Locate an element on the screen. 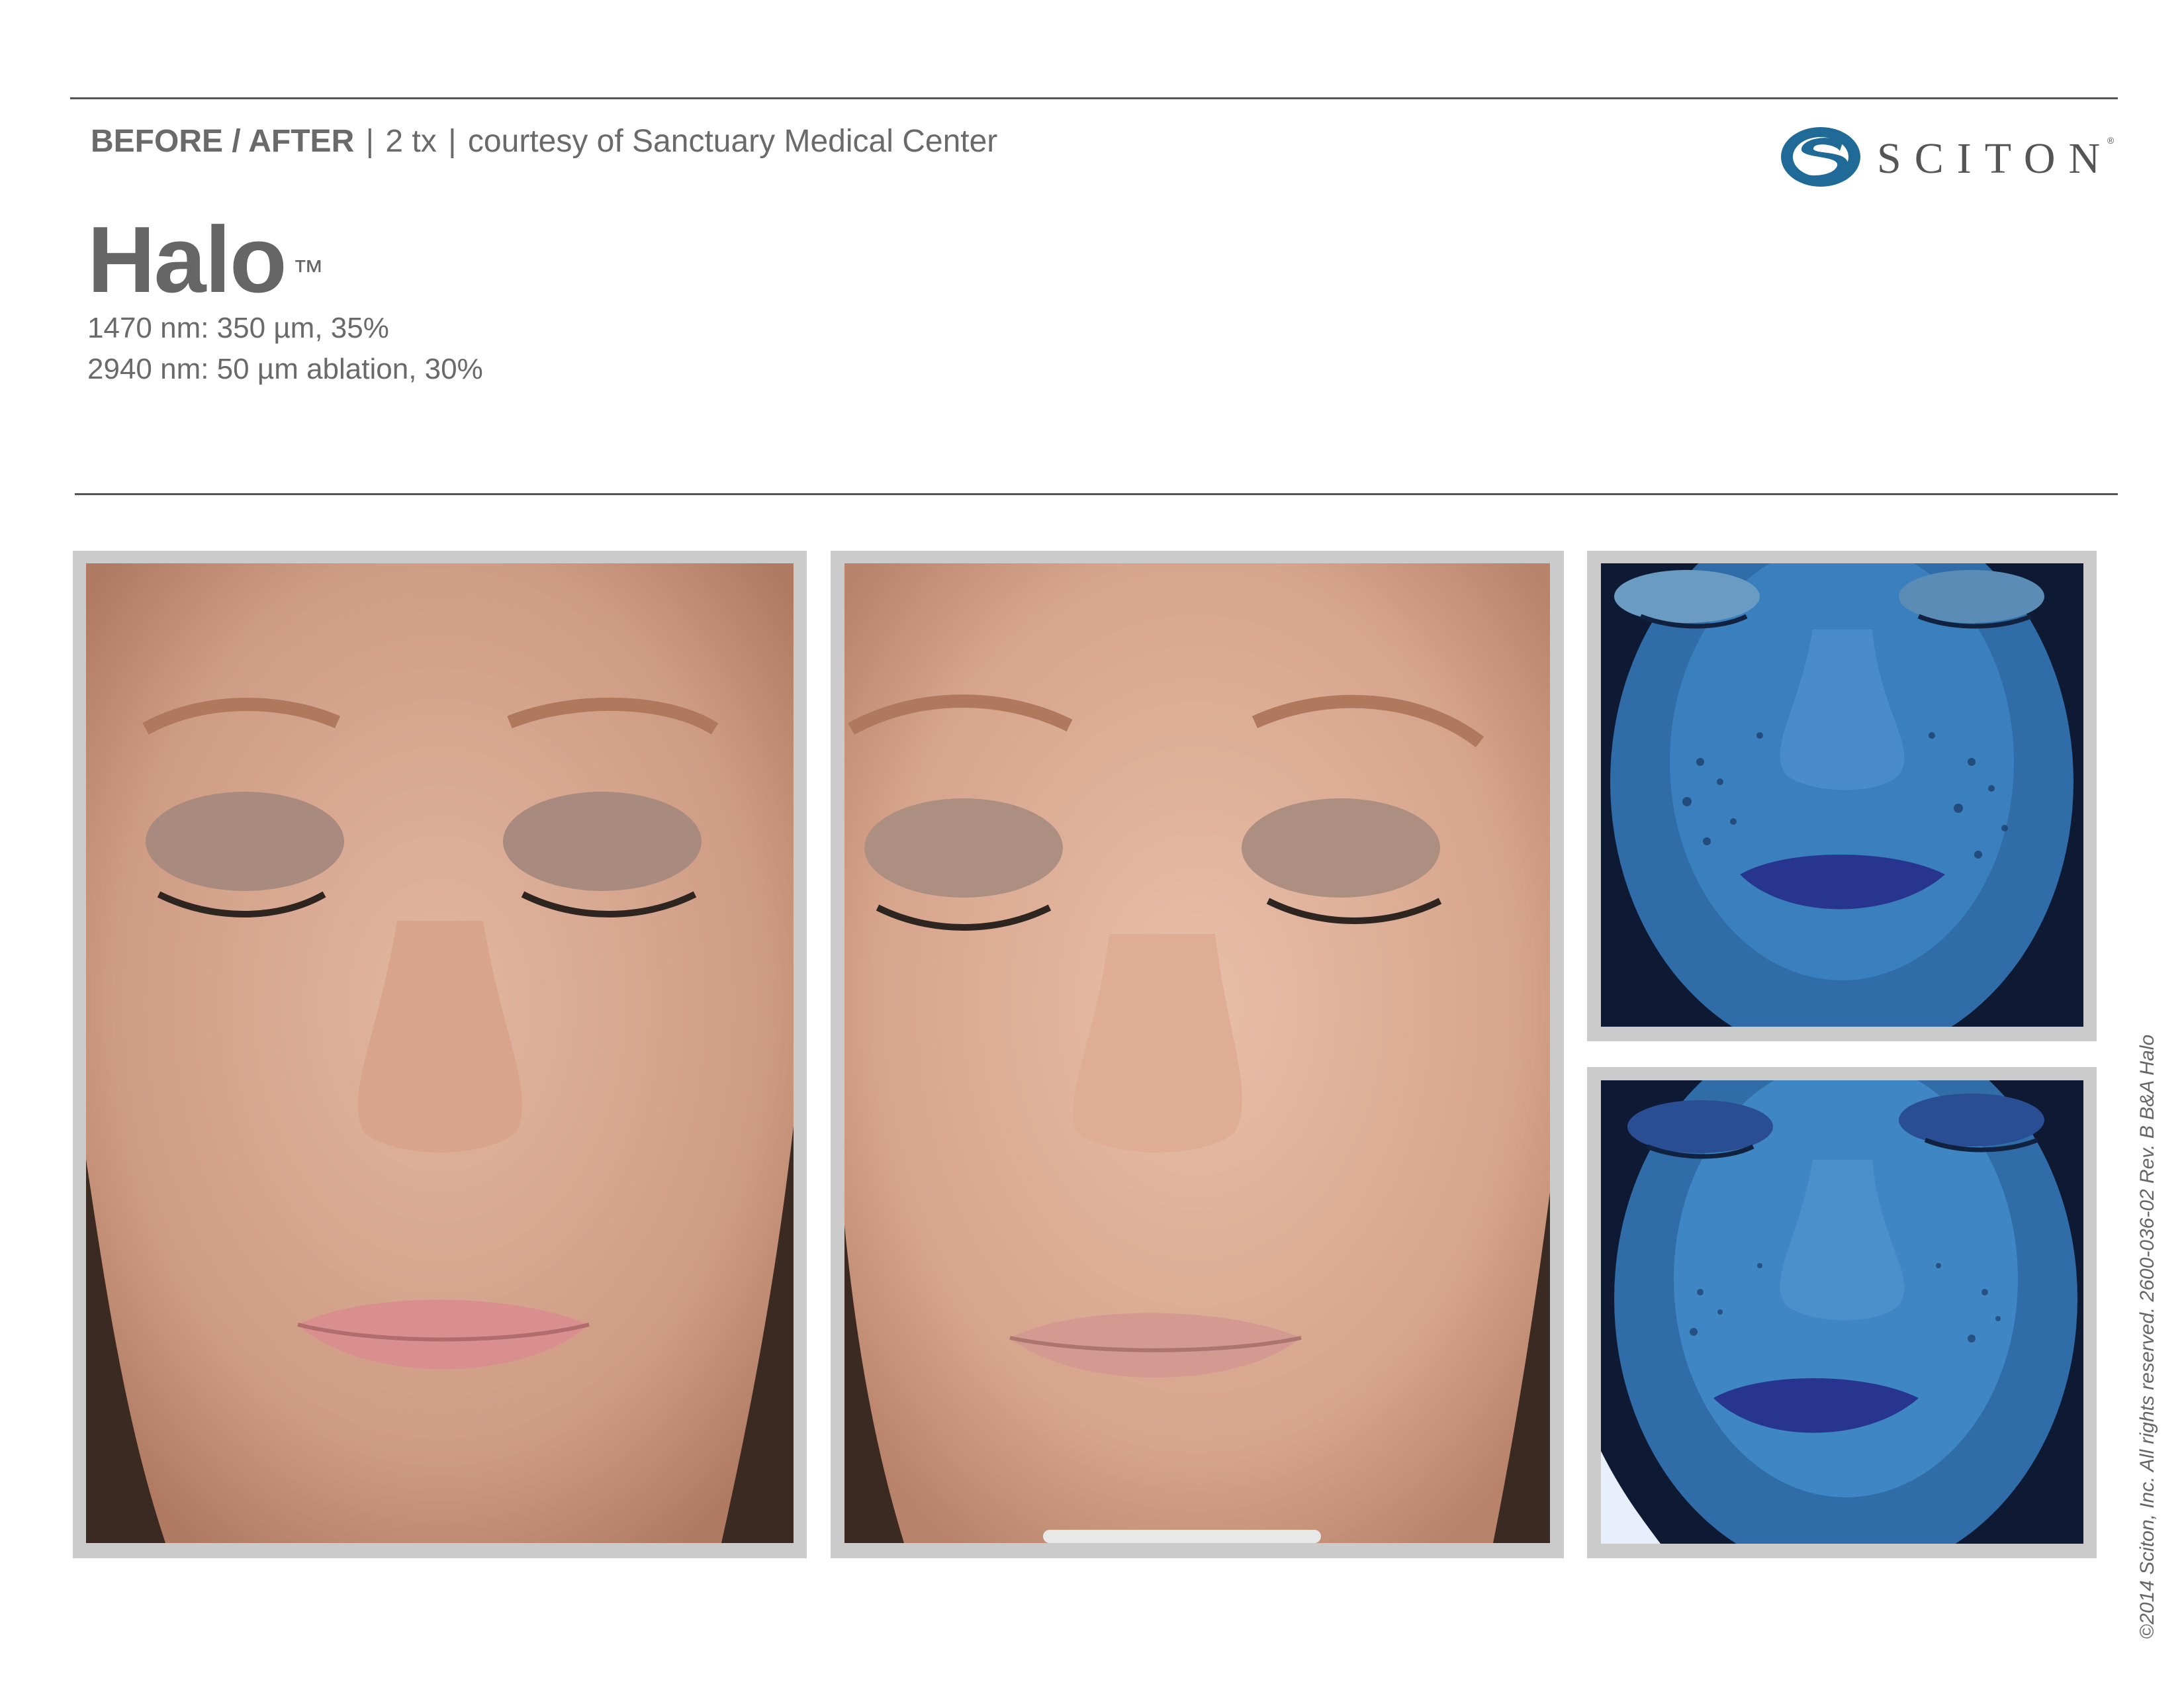 Image resolution: width=2184 pixels, height=1688 pixels. before-after-label: BEFORE / AFTER is located at coordinates (223, 141).